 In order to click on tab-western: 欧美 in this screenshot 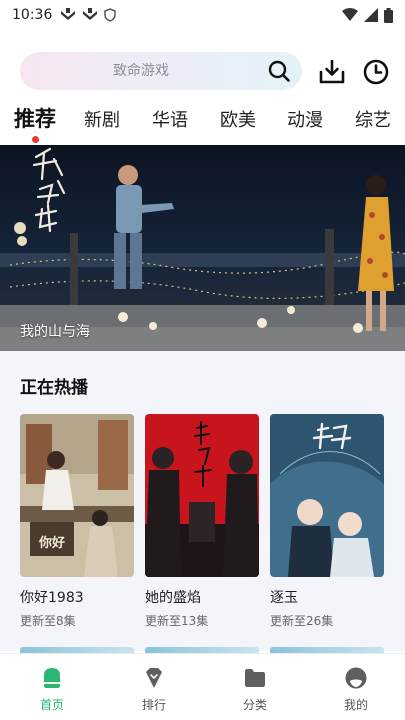, I will do `click(238, 119)`.